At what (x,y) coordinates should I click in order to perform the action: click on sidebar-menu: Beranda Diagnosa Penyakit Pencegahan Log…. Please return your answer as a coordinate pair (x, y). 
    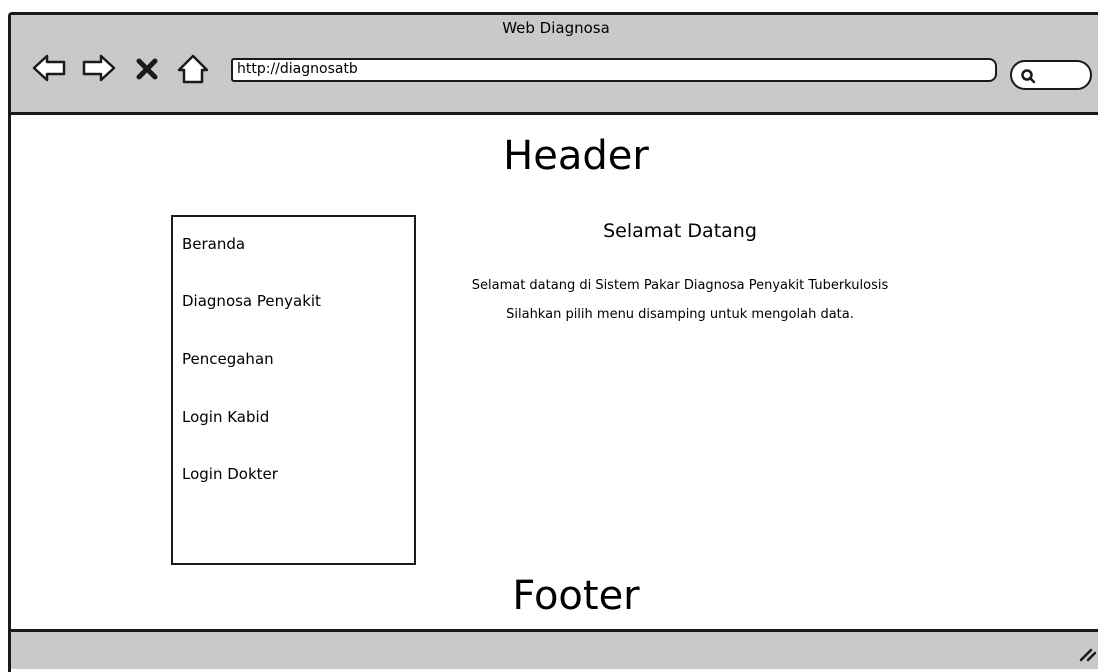
    Looking at the image, I should click on (293, 390).